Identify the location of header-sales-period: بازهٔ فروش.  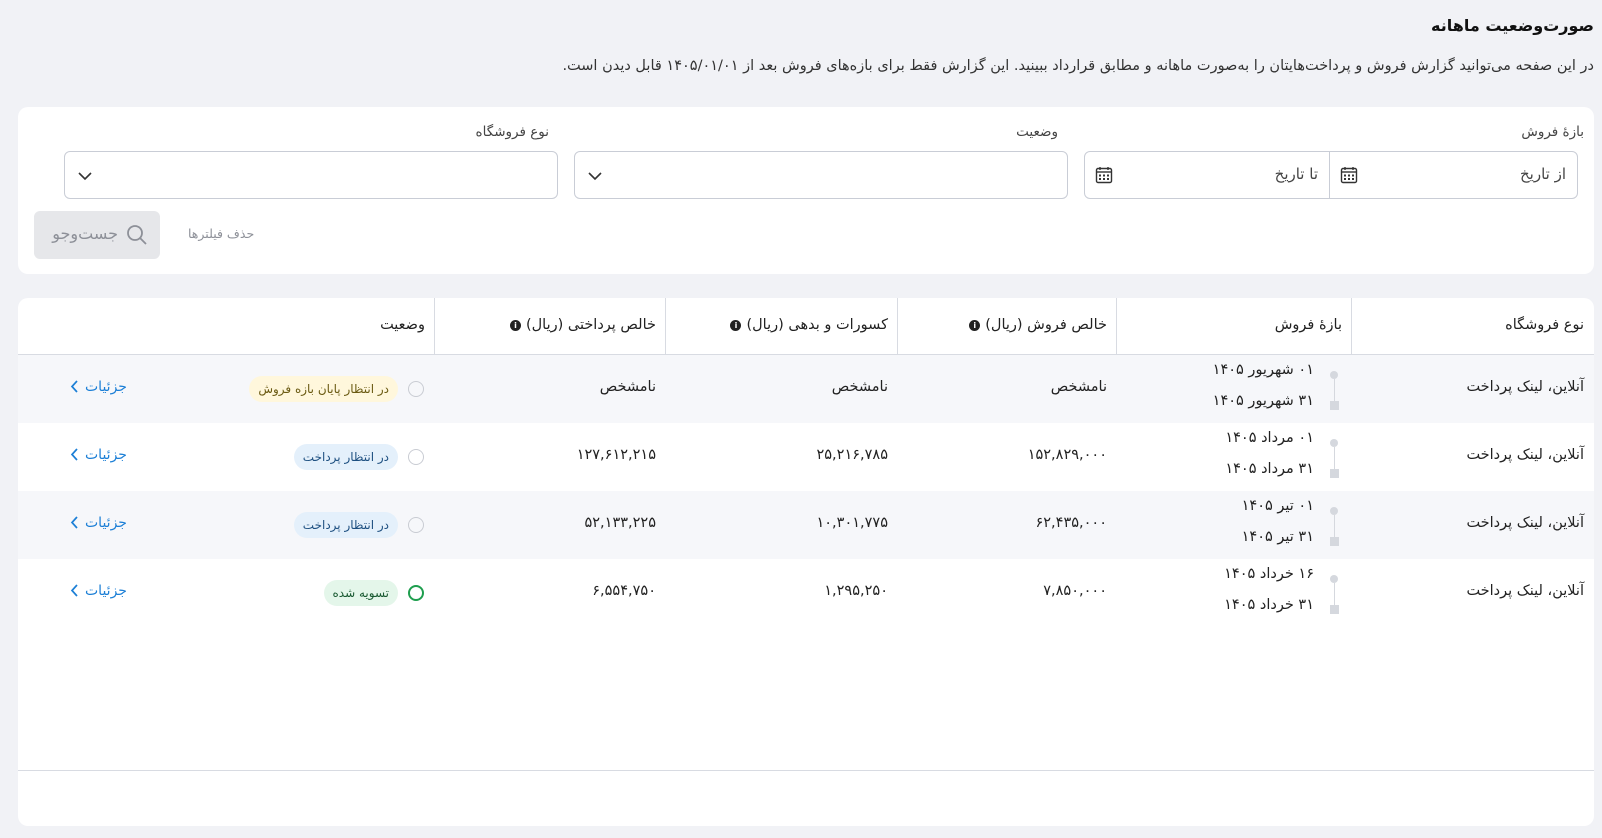
(1308, 325).